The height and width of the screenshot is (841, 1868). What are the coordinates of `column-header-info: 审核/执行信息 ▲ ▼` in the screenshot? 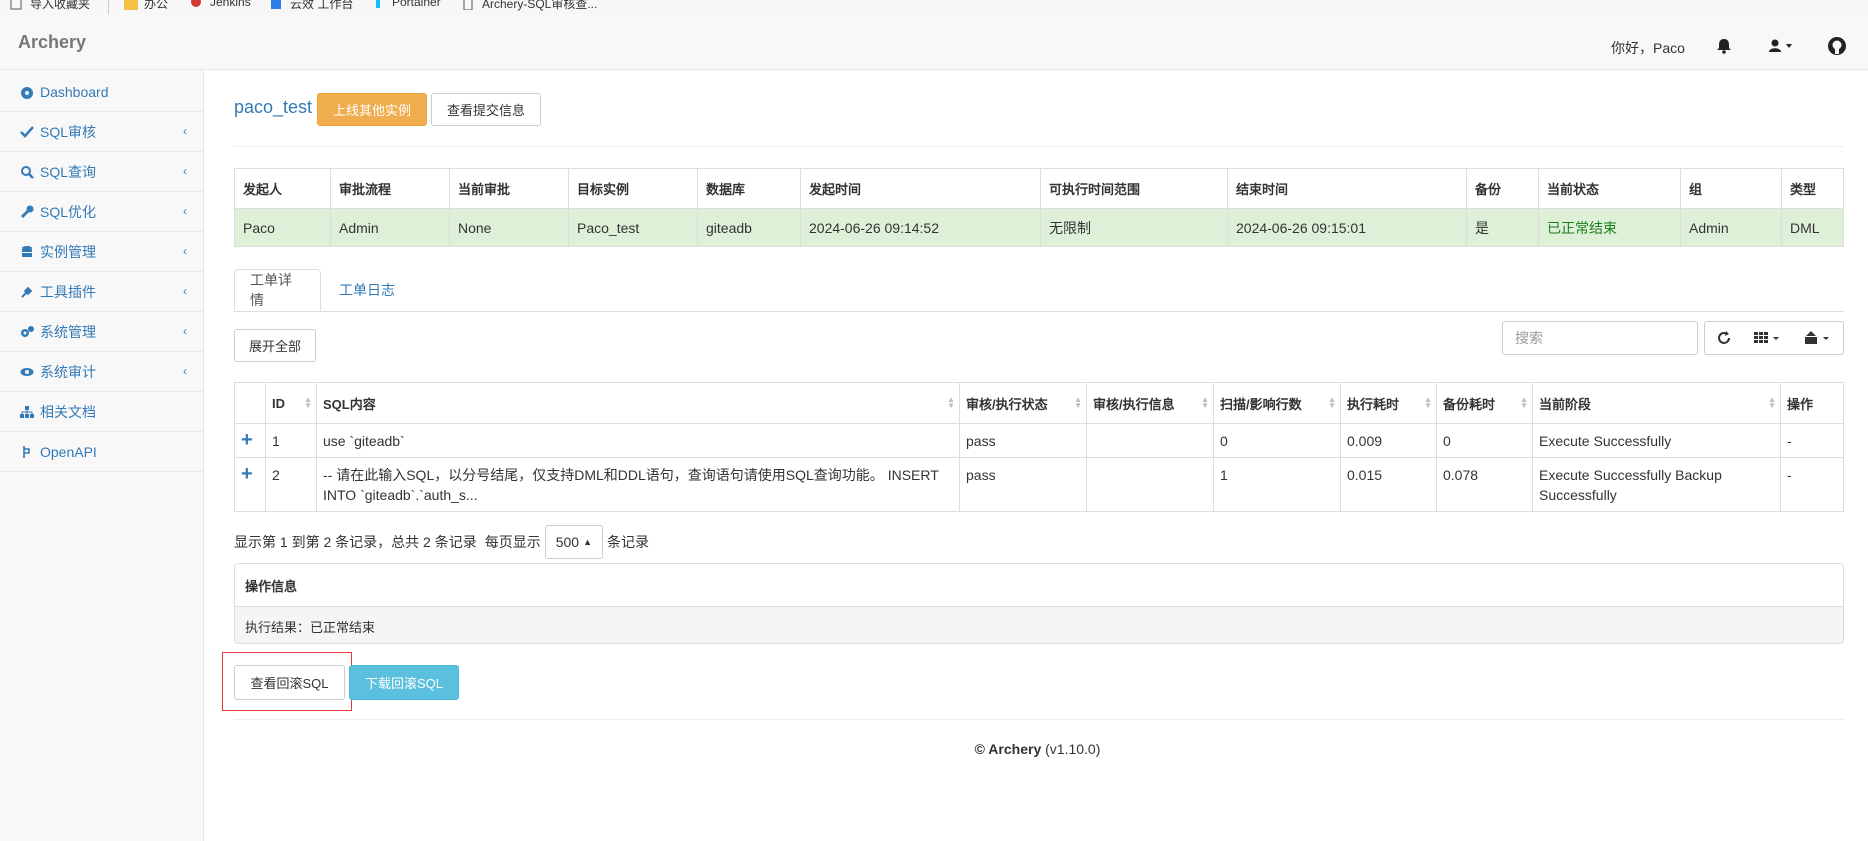 It's located at (1150, 403).